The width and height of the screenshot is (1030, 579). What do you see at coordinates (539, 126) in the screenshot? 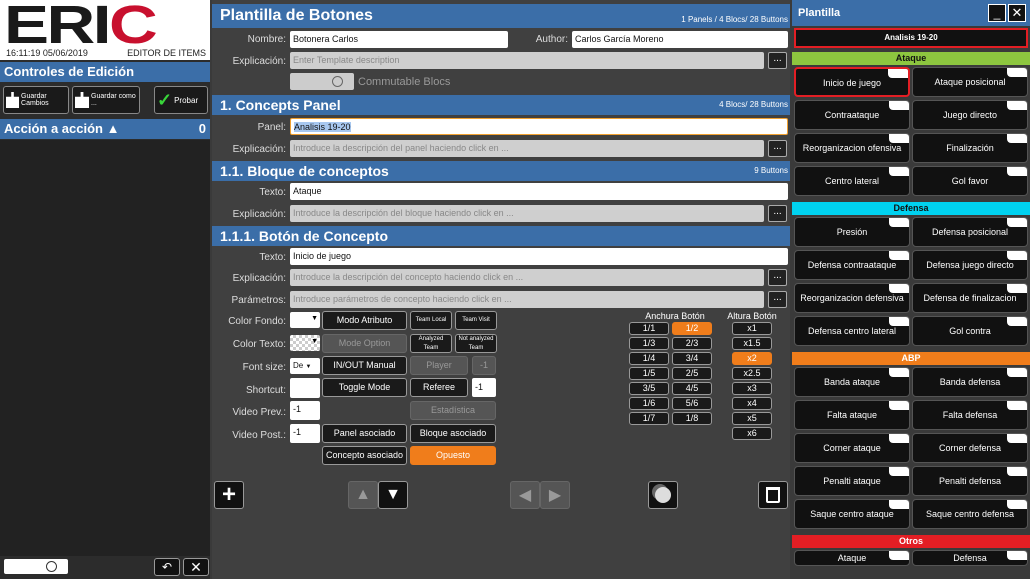
I see `panel-name-input: Analisis 19-20` at bounding box center [539, 126].